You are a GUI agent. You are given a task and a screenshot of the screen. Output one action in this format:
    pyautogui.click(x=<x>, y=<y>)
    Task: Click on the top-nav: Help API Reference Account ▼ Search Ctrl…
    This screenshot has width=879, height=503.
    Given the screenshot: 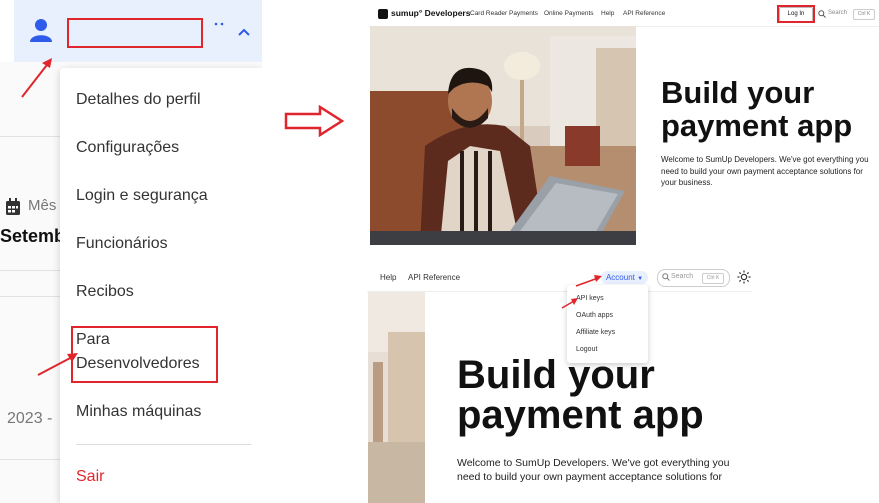 What is the action you would take?
    pyautogui.click(x=559, y=278)
    